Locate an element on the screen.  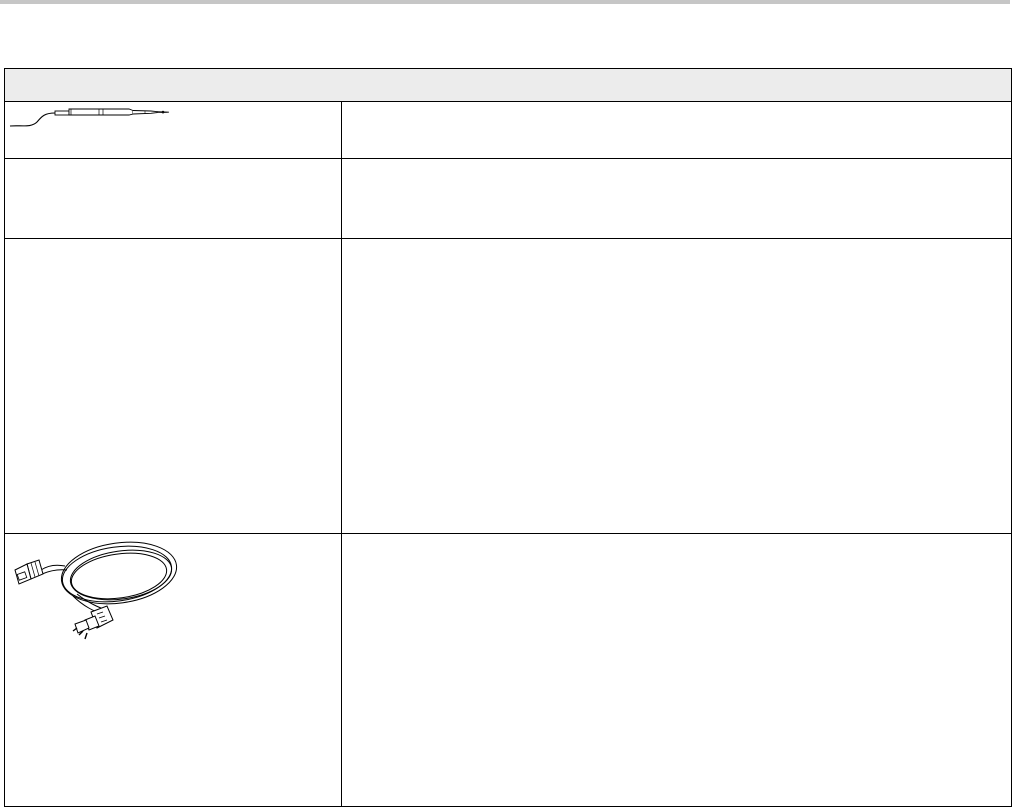
top-rule is located at coordinates (505, 2).